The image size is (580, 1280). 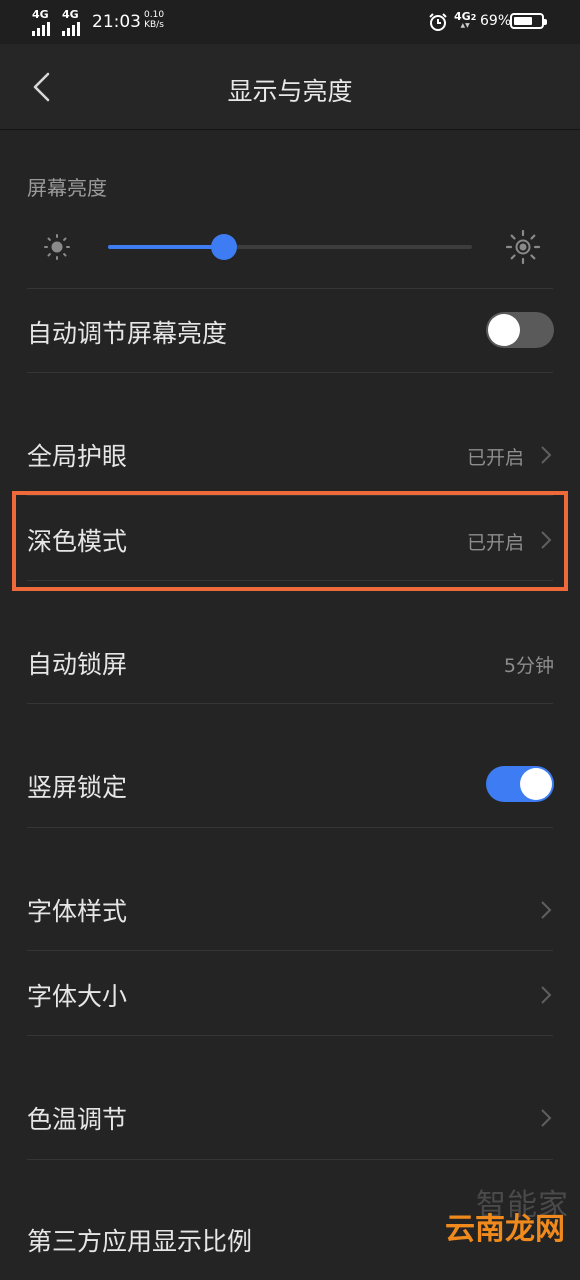 I want to click on third-party-ratio-label: 第三方应用显示比例, so click(x=140, y=1241).